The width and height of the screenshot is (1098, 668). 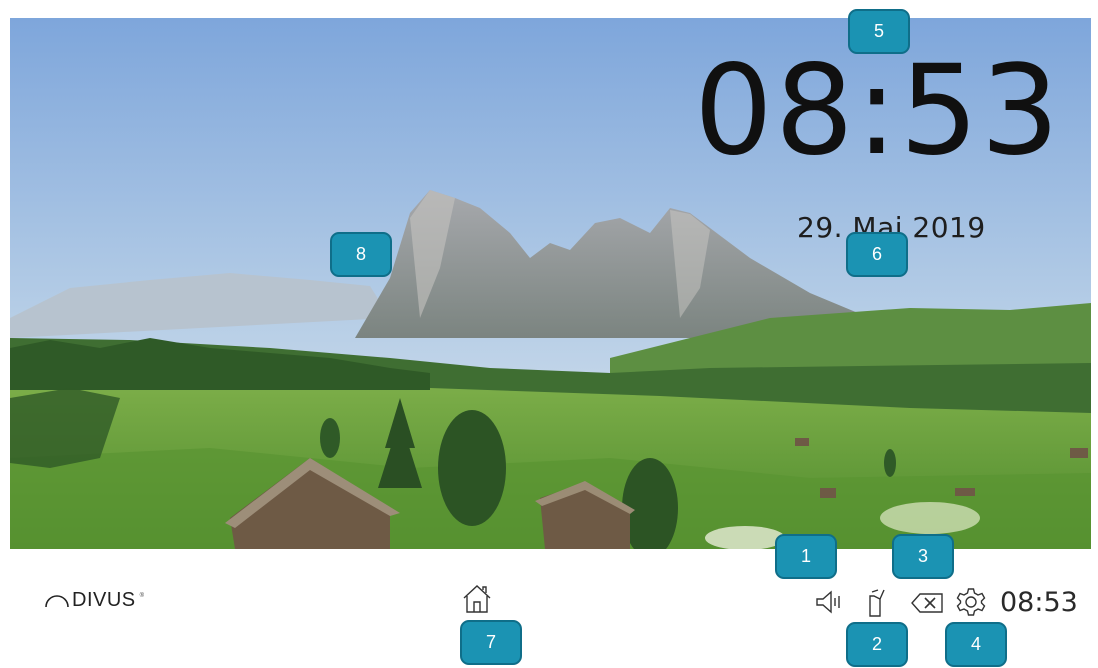 What do you see at coordinates (976, 644) in the screenshot?
I see `annotation-badge-4: 4` at bounding box center [976, 644].